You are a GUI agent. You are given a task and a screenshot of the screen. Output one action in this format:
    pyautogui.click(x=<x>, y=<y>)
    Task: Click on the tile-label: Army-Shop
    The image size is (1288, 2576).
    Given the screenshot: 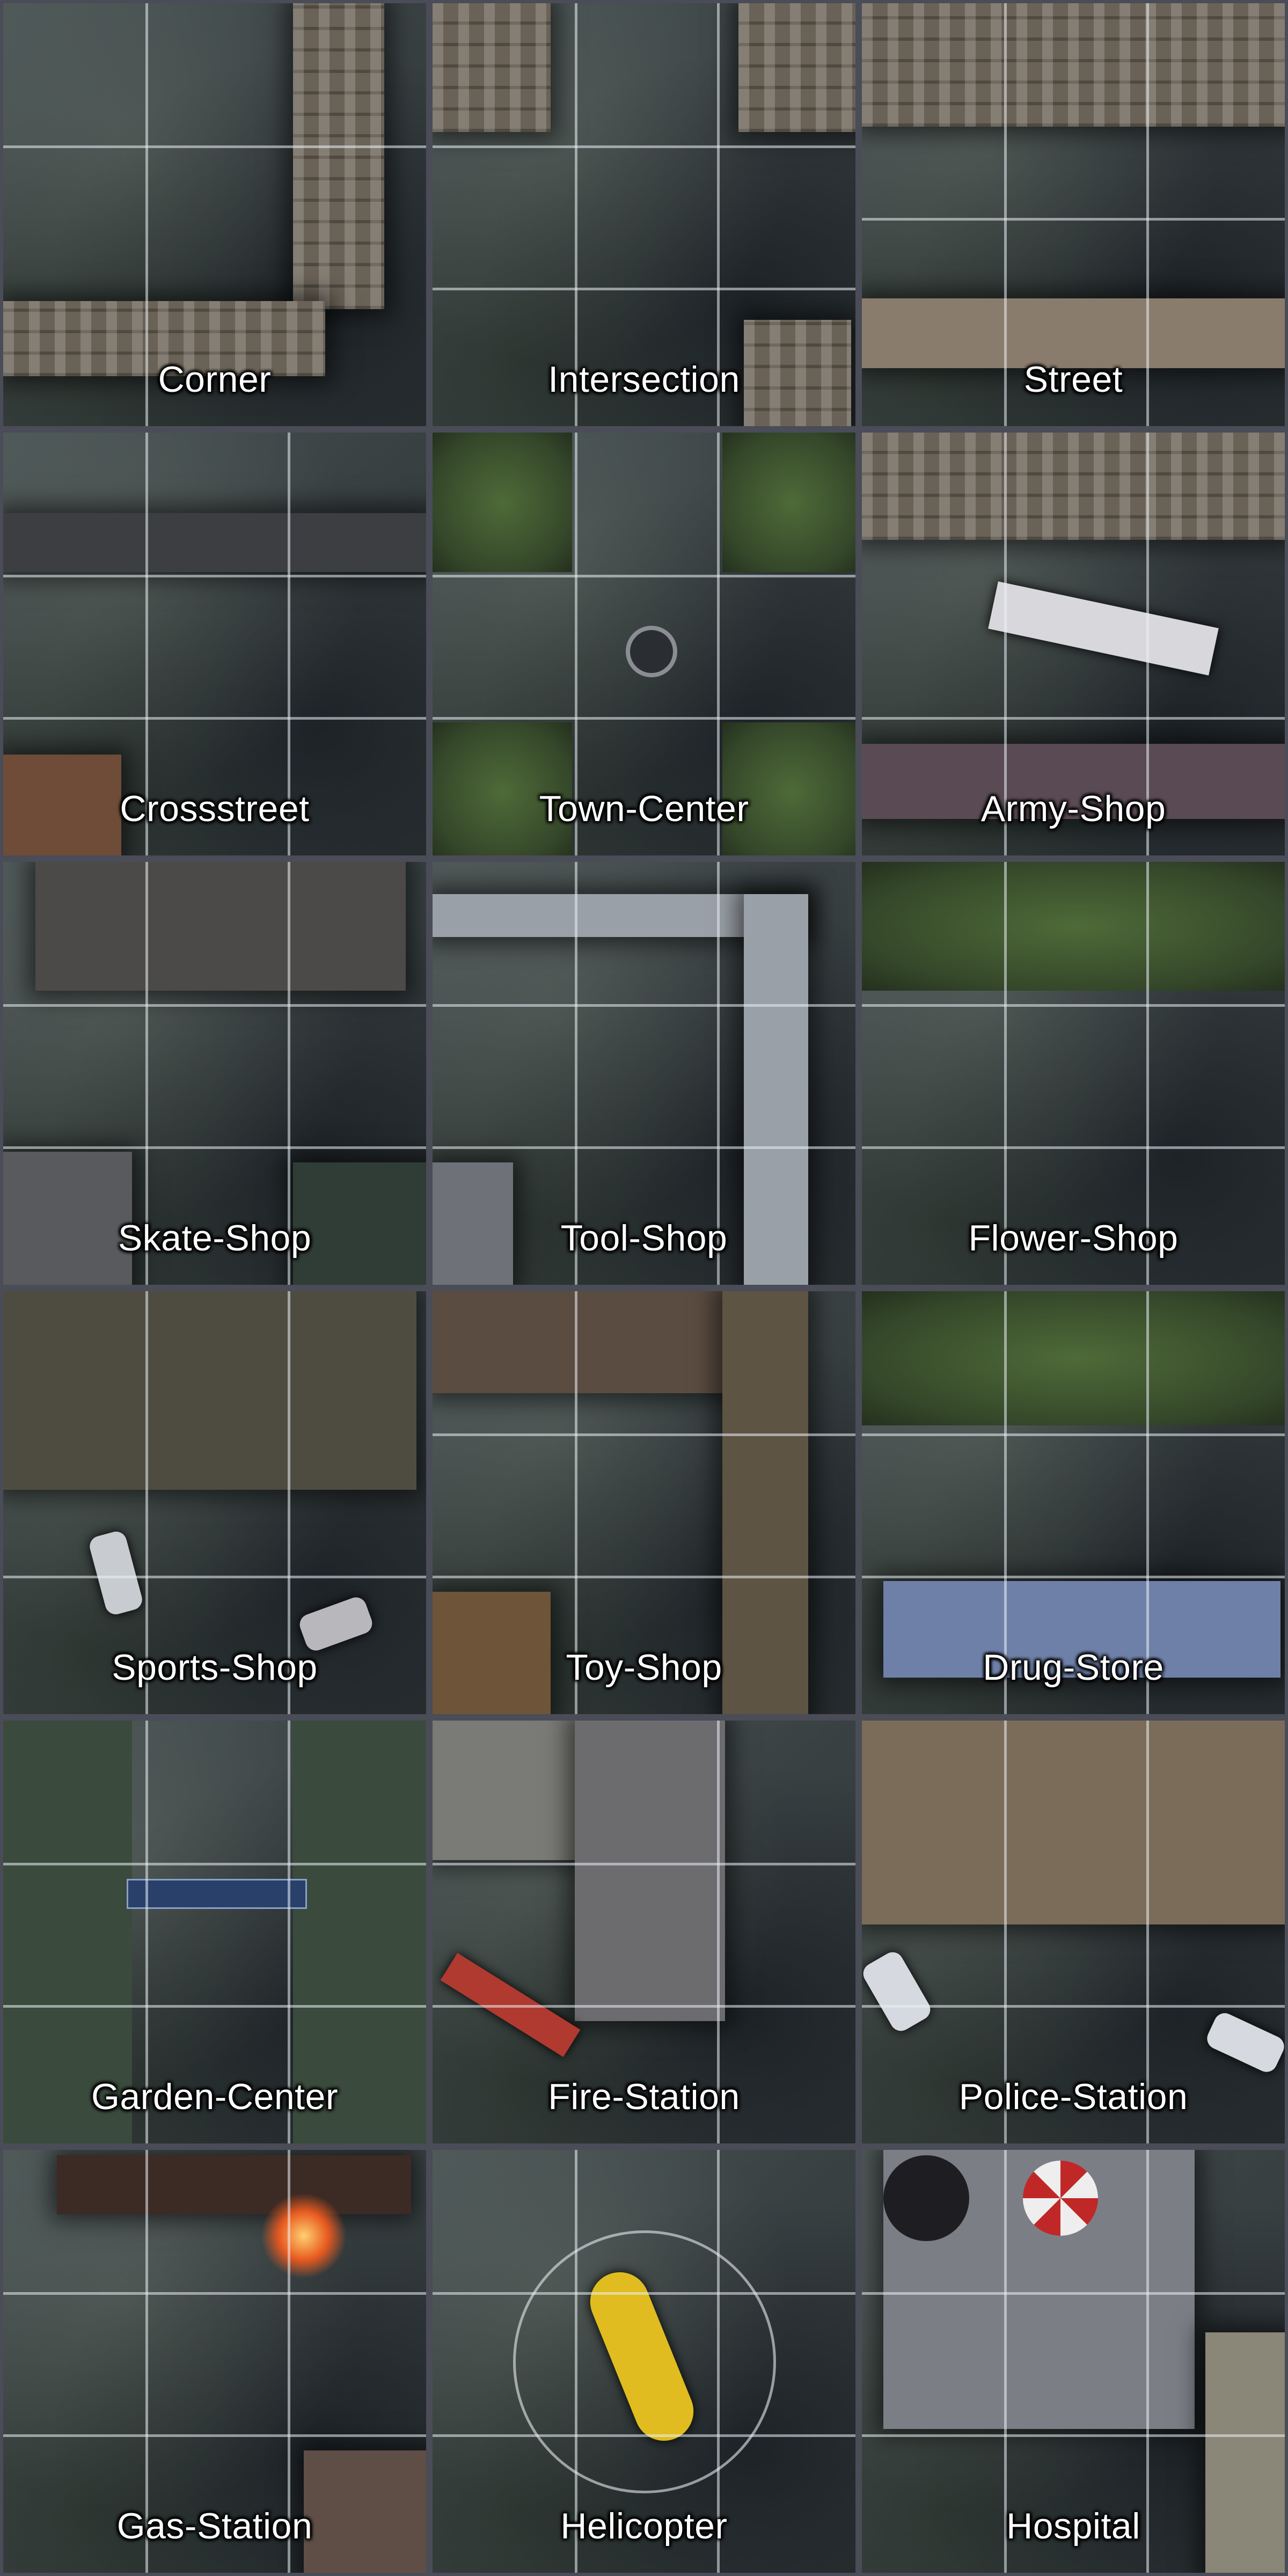 What is the action you would take?
    pyautogui.click(x=1073, y=808)
    